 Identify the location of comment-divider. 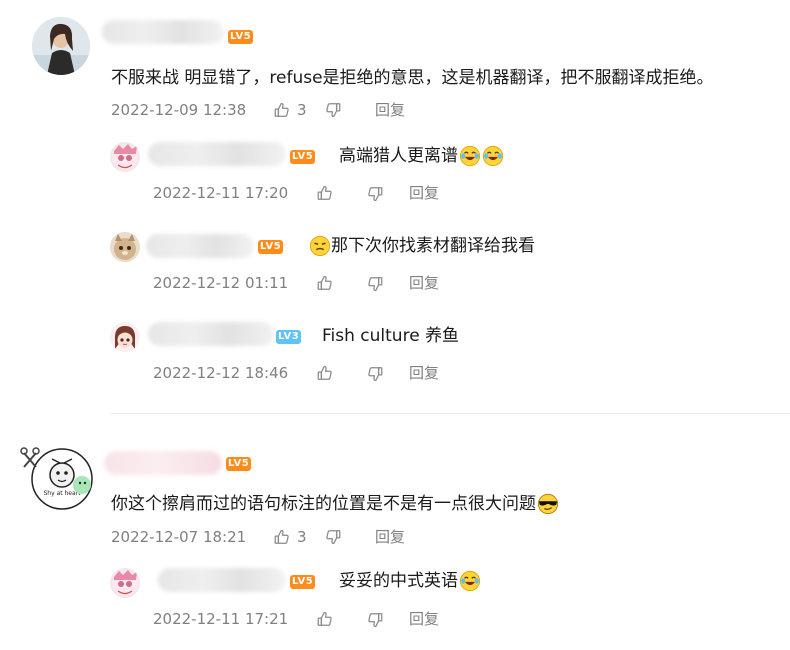
(450, 413).